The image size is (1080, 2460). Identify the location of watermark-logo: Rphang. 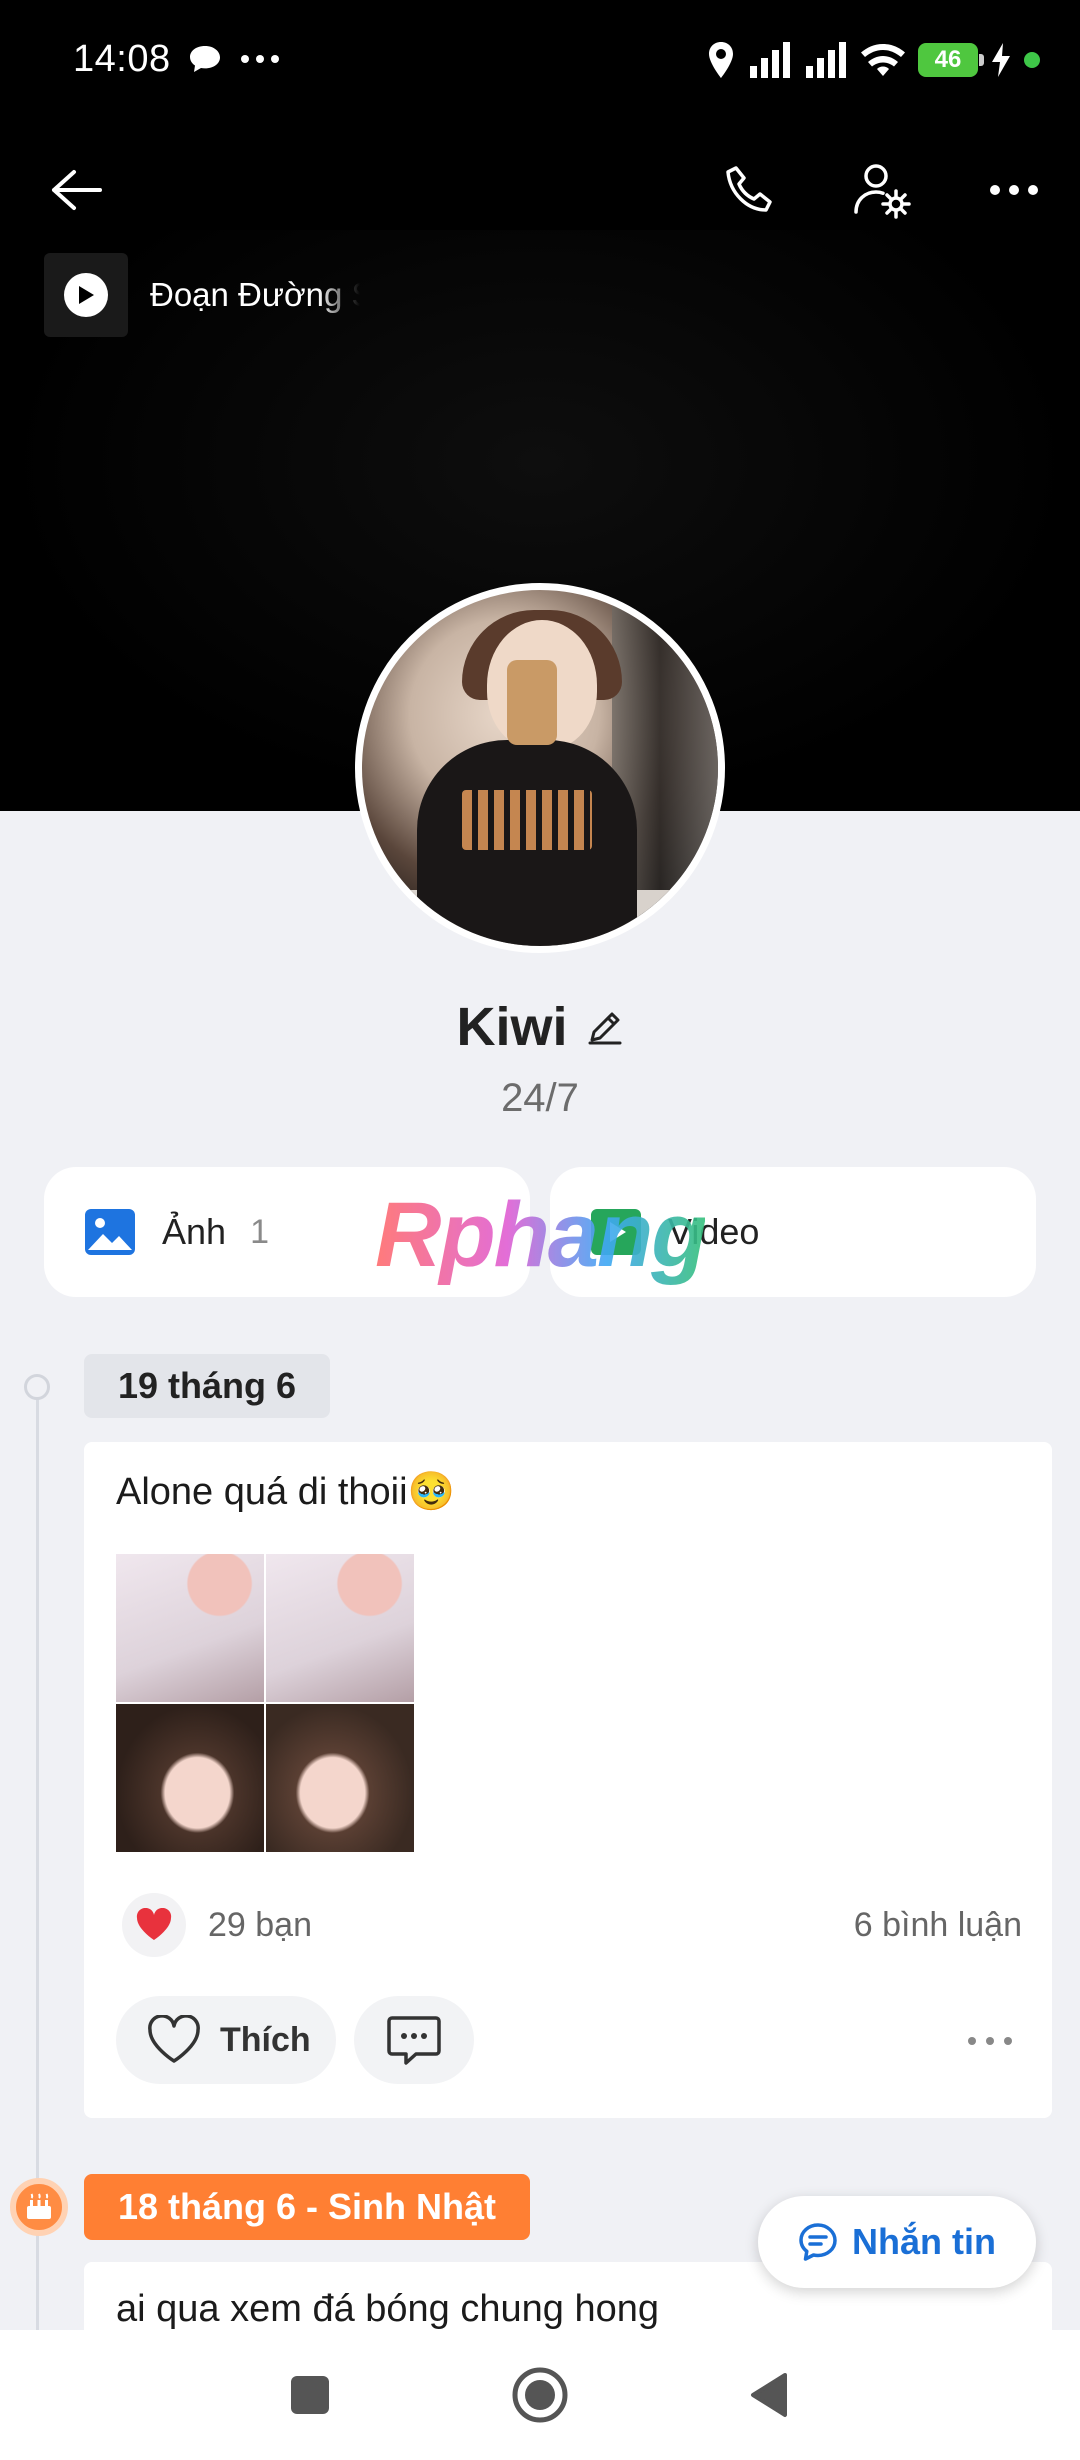
(541, 1235).